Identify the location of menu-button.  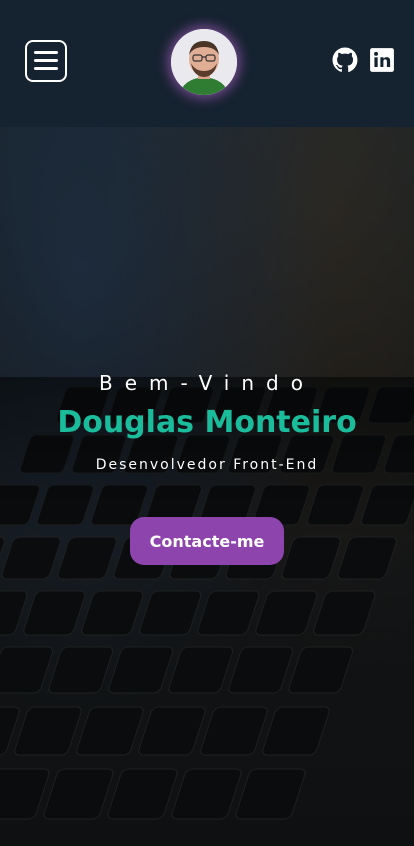
(46, 61).